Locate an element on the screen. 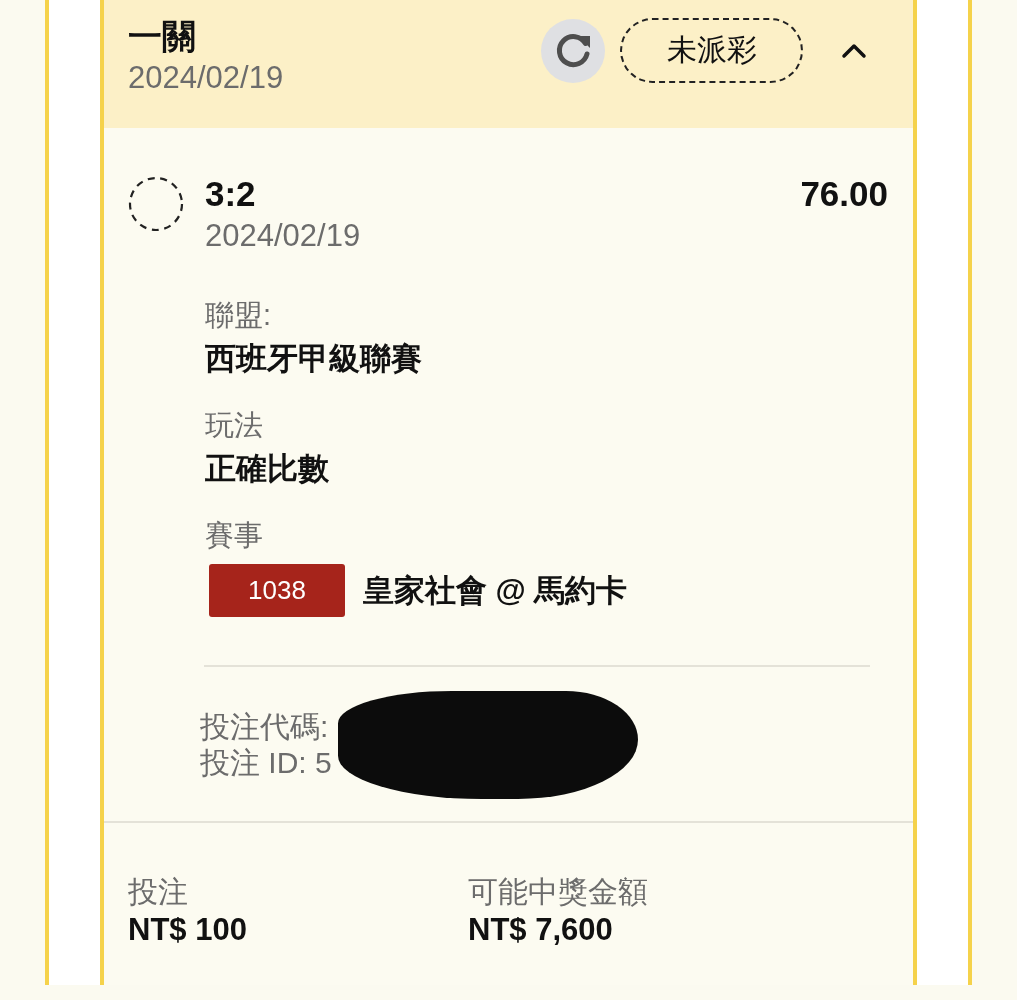 This screenshot has height=1000, width=1017. refresh-icon is located at coordinates (573, 50).